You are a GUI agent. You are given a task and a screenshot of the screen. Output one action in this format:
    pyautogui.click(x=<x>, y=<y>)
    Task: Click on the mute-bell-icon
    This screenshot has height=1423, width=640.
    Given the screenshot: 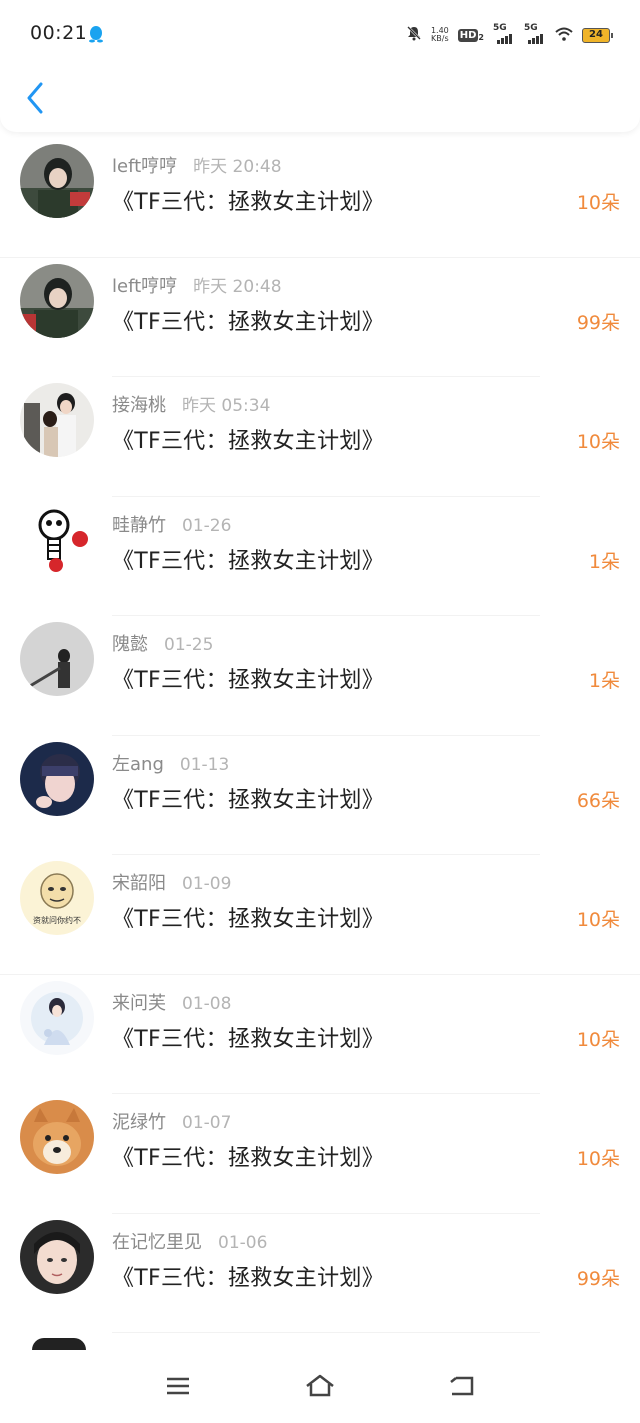 What is the action you would take?
    pyautogui.click(x=414, y=35)
    